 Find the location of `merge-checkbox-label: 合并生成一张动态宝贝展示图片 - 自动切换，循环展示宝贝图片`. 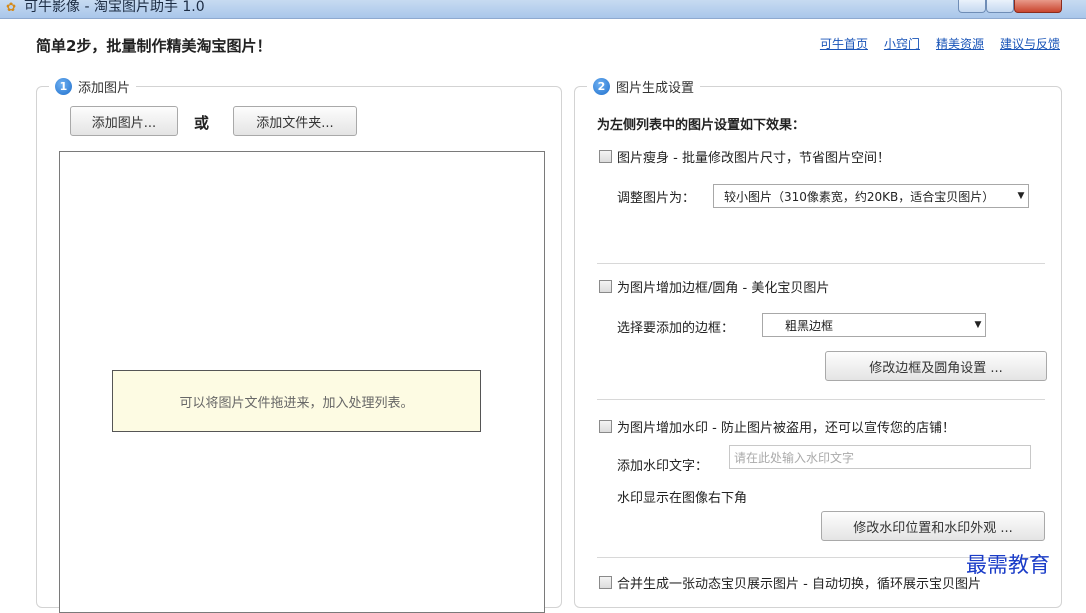

merge-checkbox-label: 合并生成一张动态宝贝展示图片 - 自动切换，循环展示宝贝图片 is located at coordinates (799, 582).